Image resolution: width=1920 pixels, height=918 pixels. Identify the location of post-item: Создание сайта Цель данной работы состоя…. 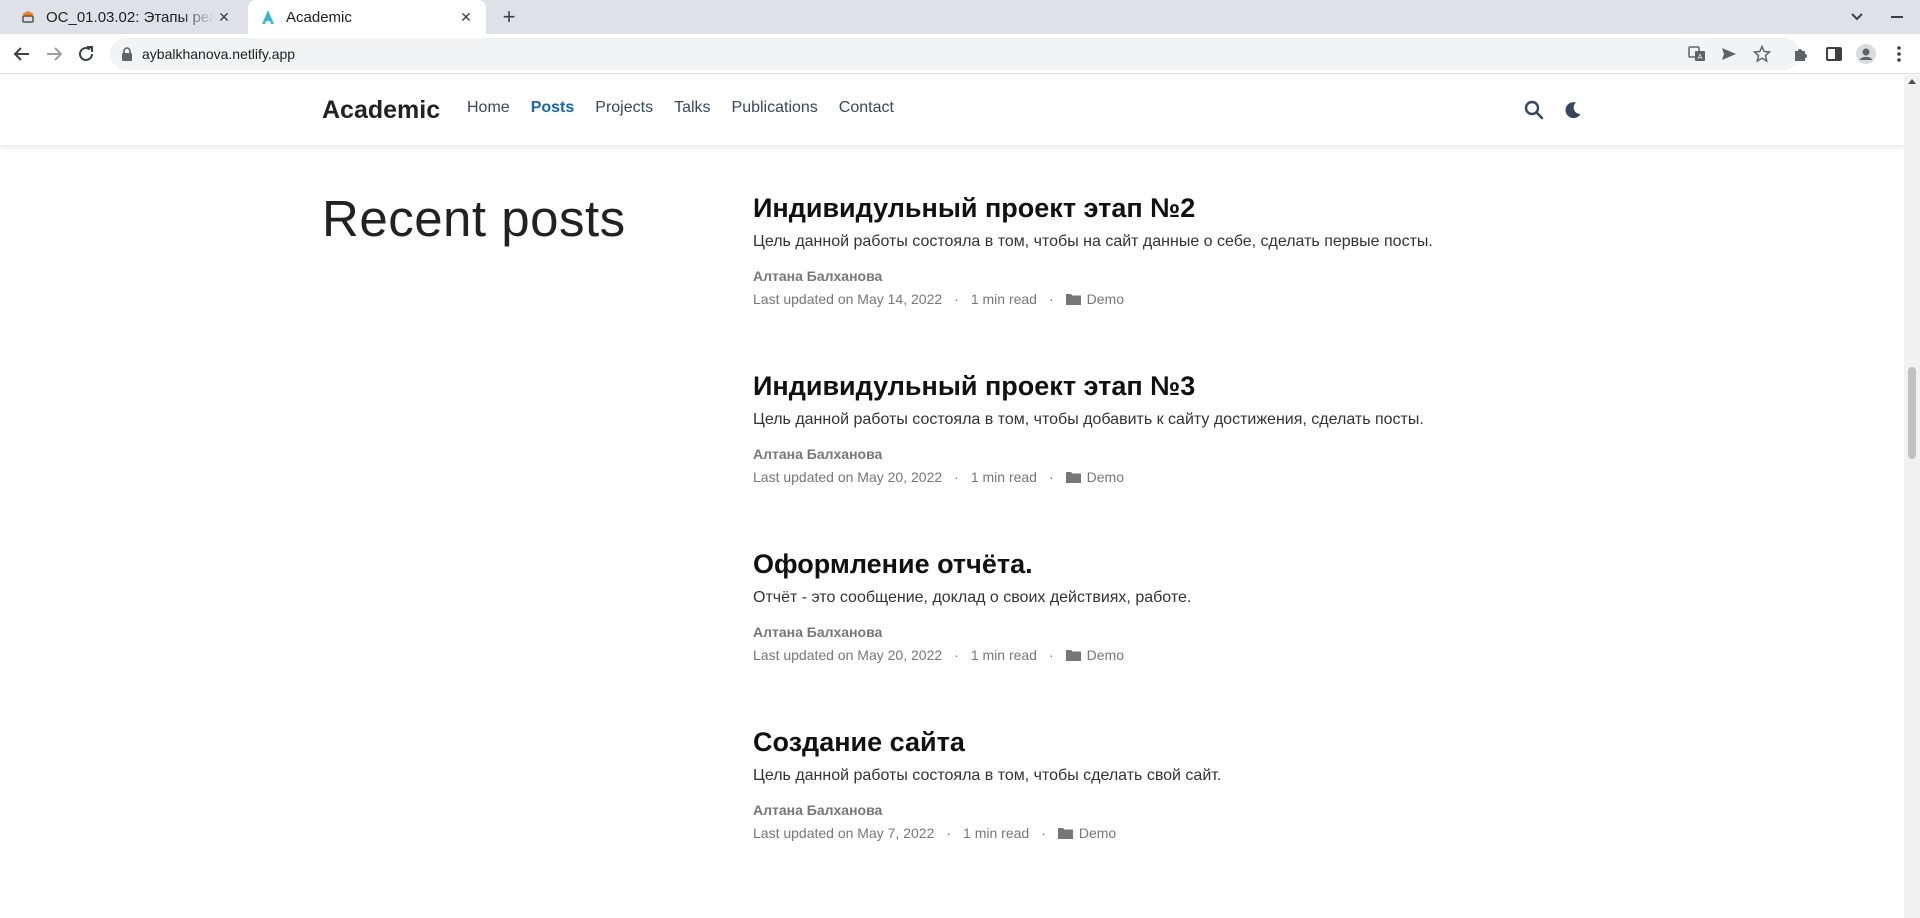
(1203, 784).